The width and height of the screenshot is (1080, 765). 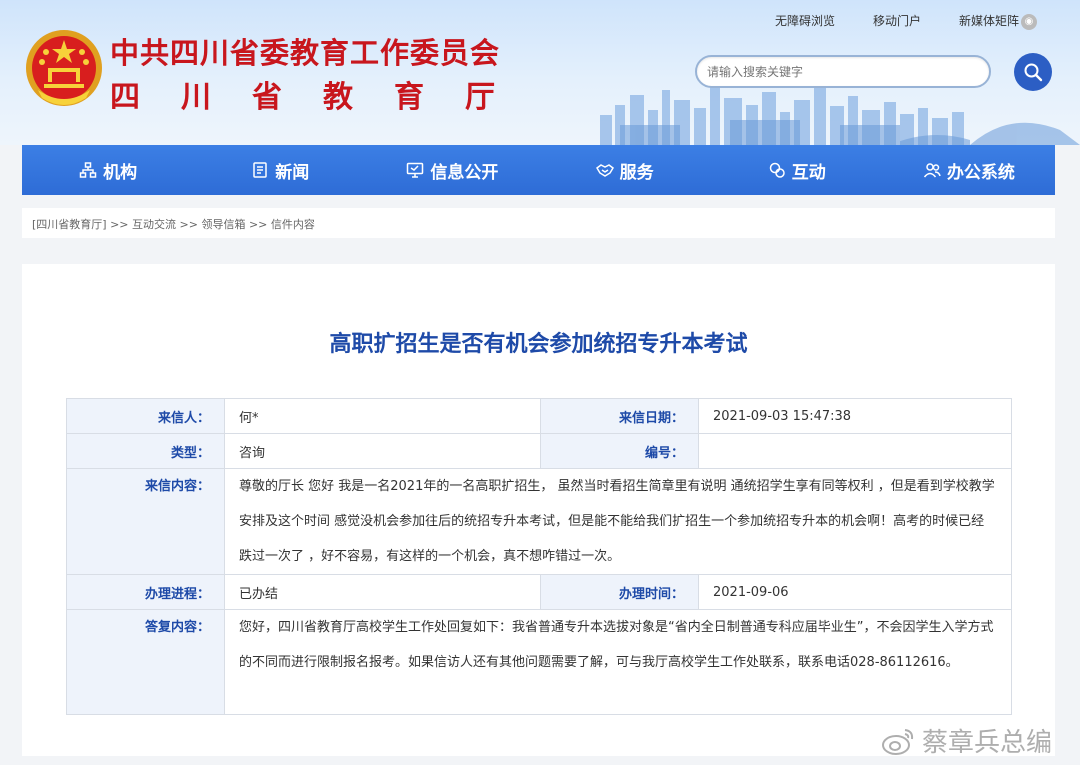 I want to click on nav-label: 信息公开, so click(x=464, y=172).